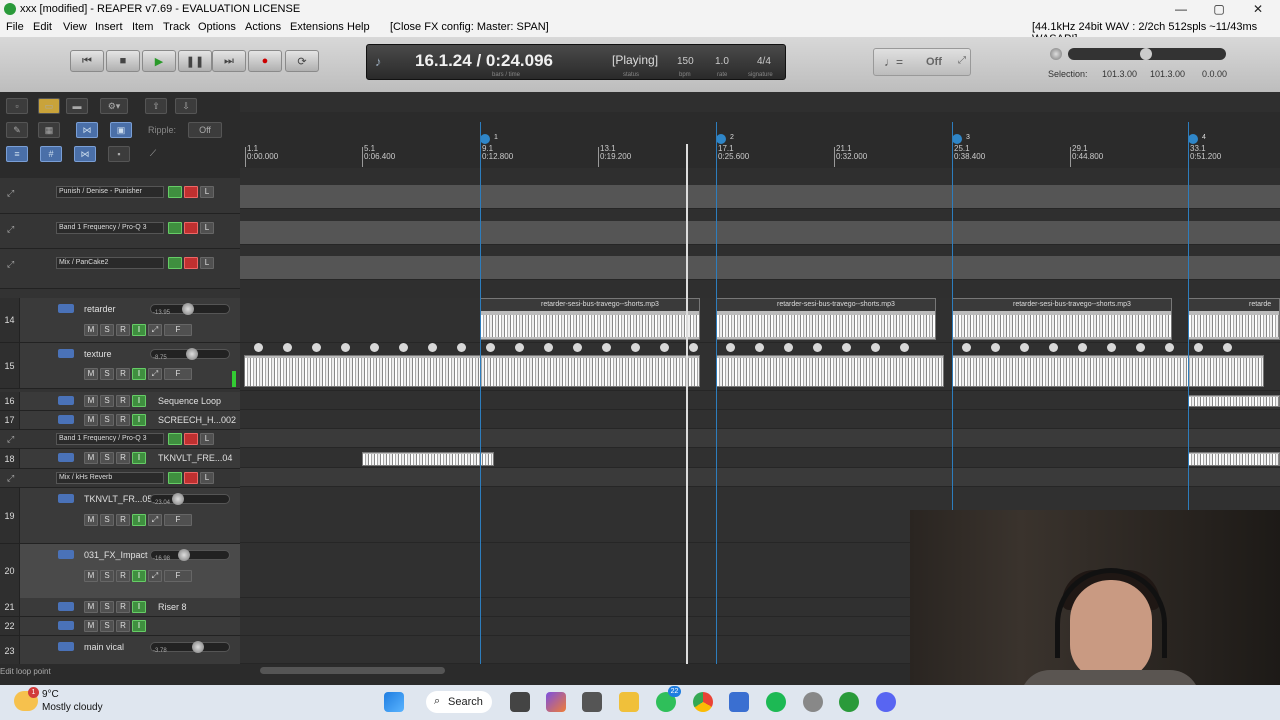 This screenshot has width=1280, height=720. What do you see at coordinates (109, 27) in the screenshot?
I see `menu-insert: Insert` at bounding box center [109, 27].